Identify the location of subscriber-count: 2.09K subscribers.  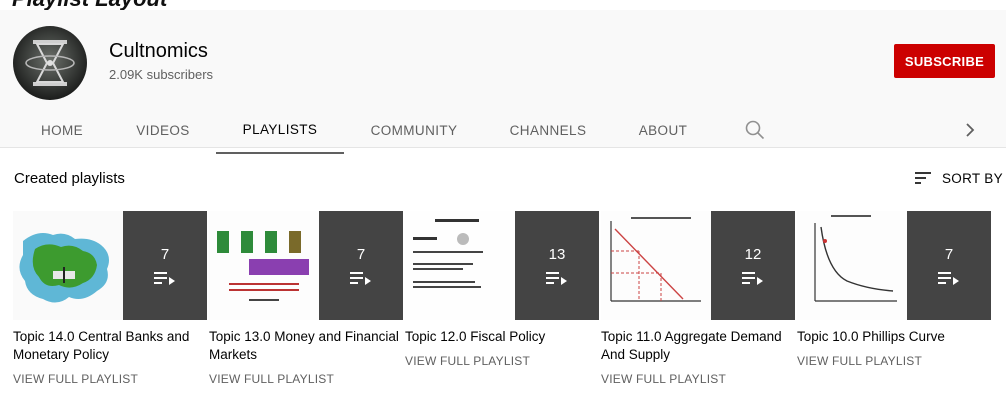
(161, 74).